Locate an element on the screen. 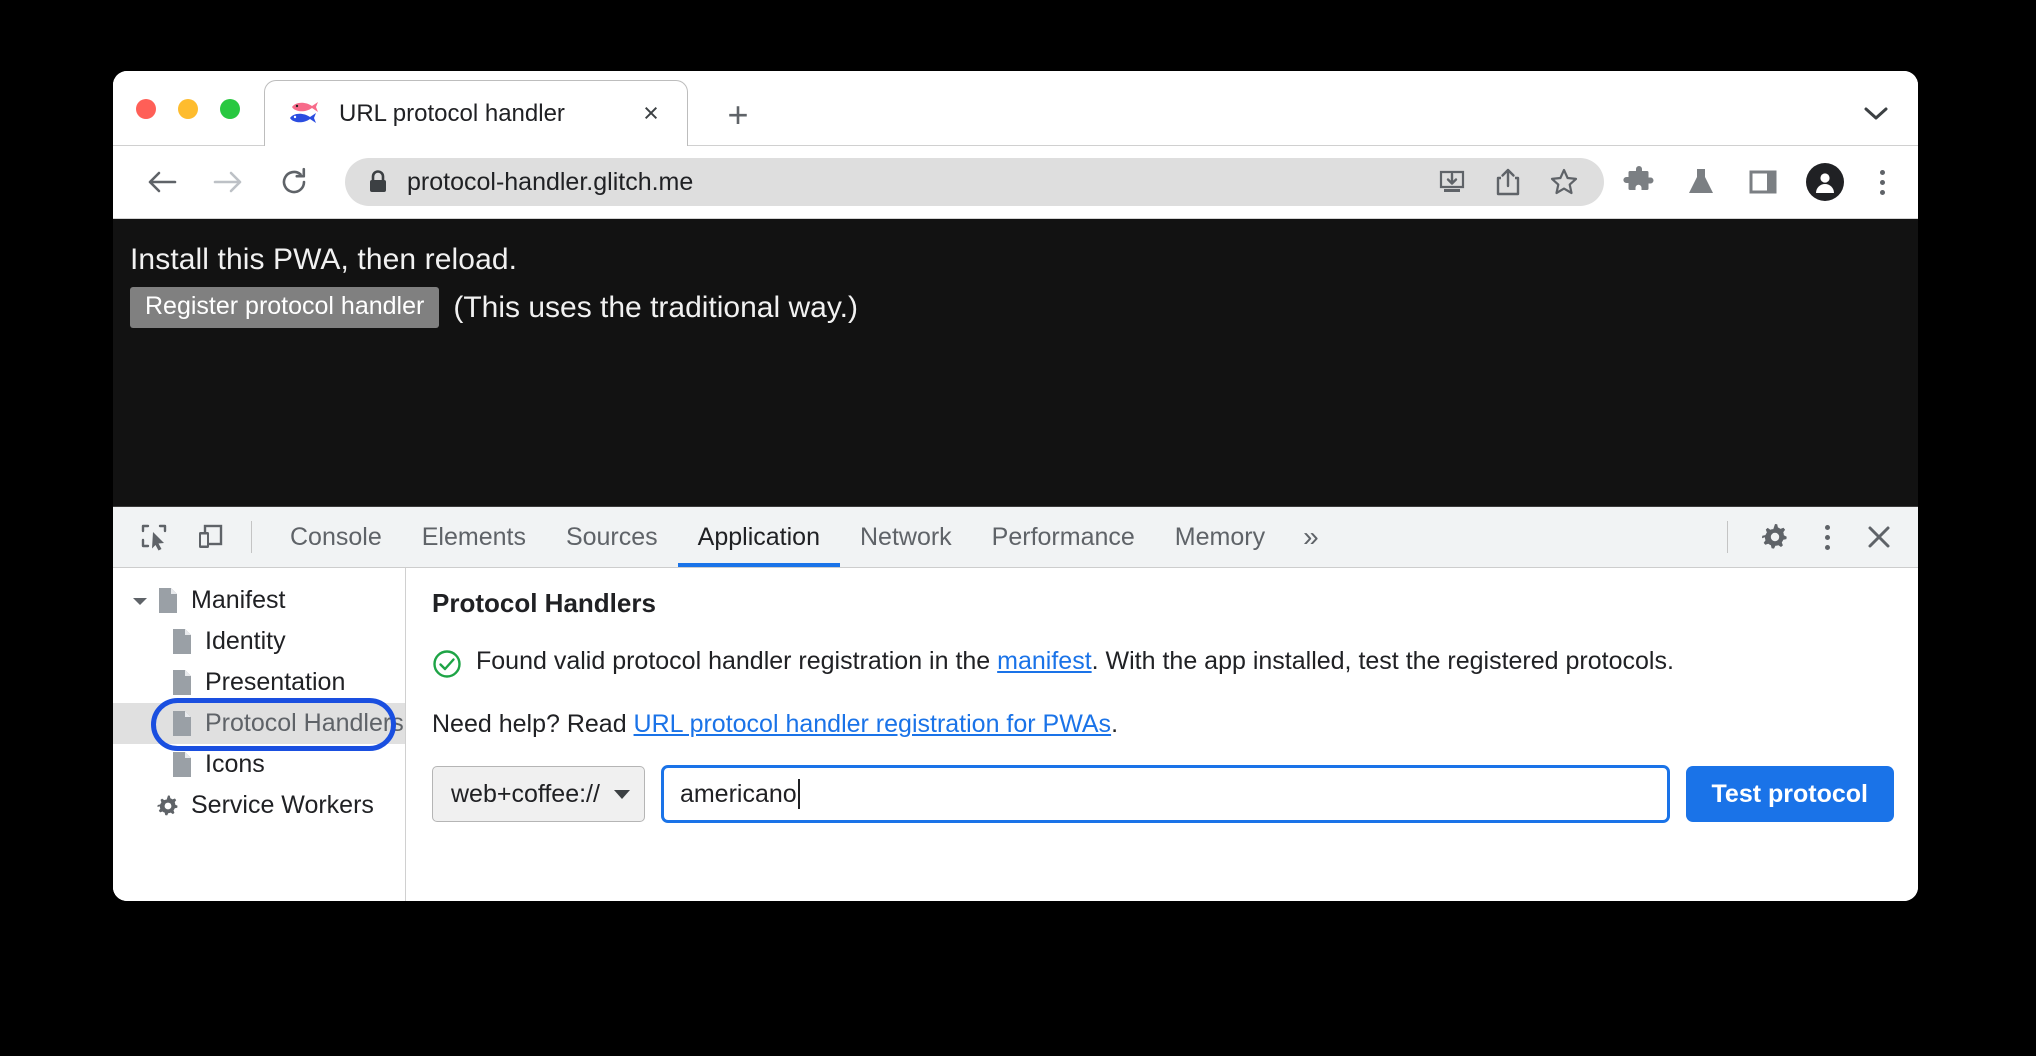 This screenshot has width=2036, height=1056. maximize-window-button is located at coordinates (230, 109).